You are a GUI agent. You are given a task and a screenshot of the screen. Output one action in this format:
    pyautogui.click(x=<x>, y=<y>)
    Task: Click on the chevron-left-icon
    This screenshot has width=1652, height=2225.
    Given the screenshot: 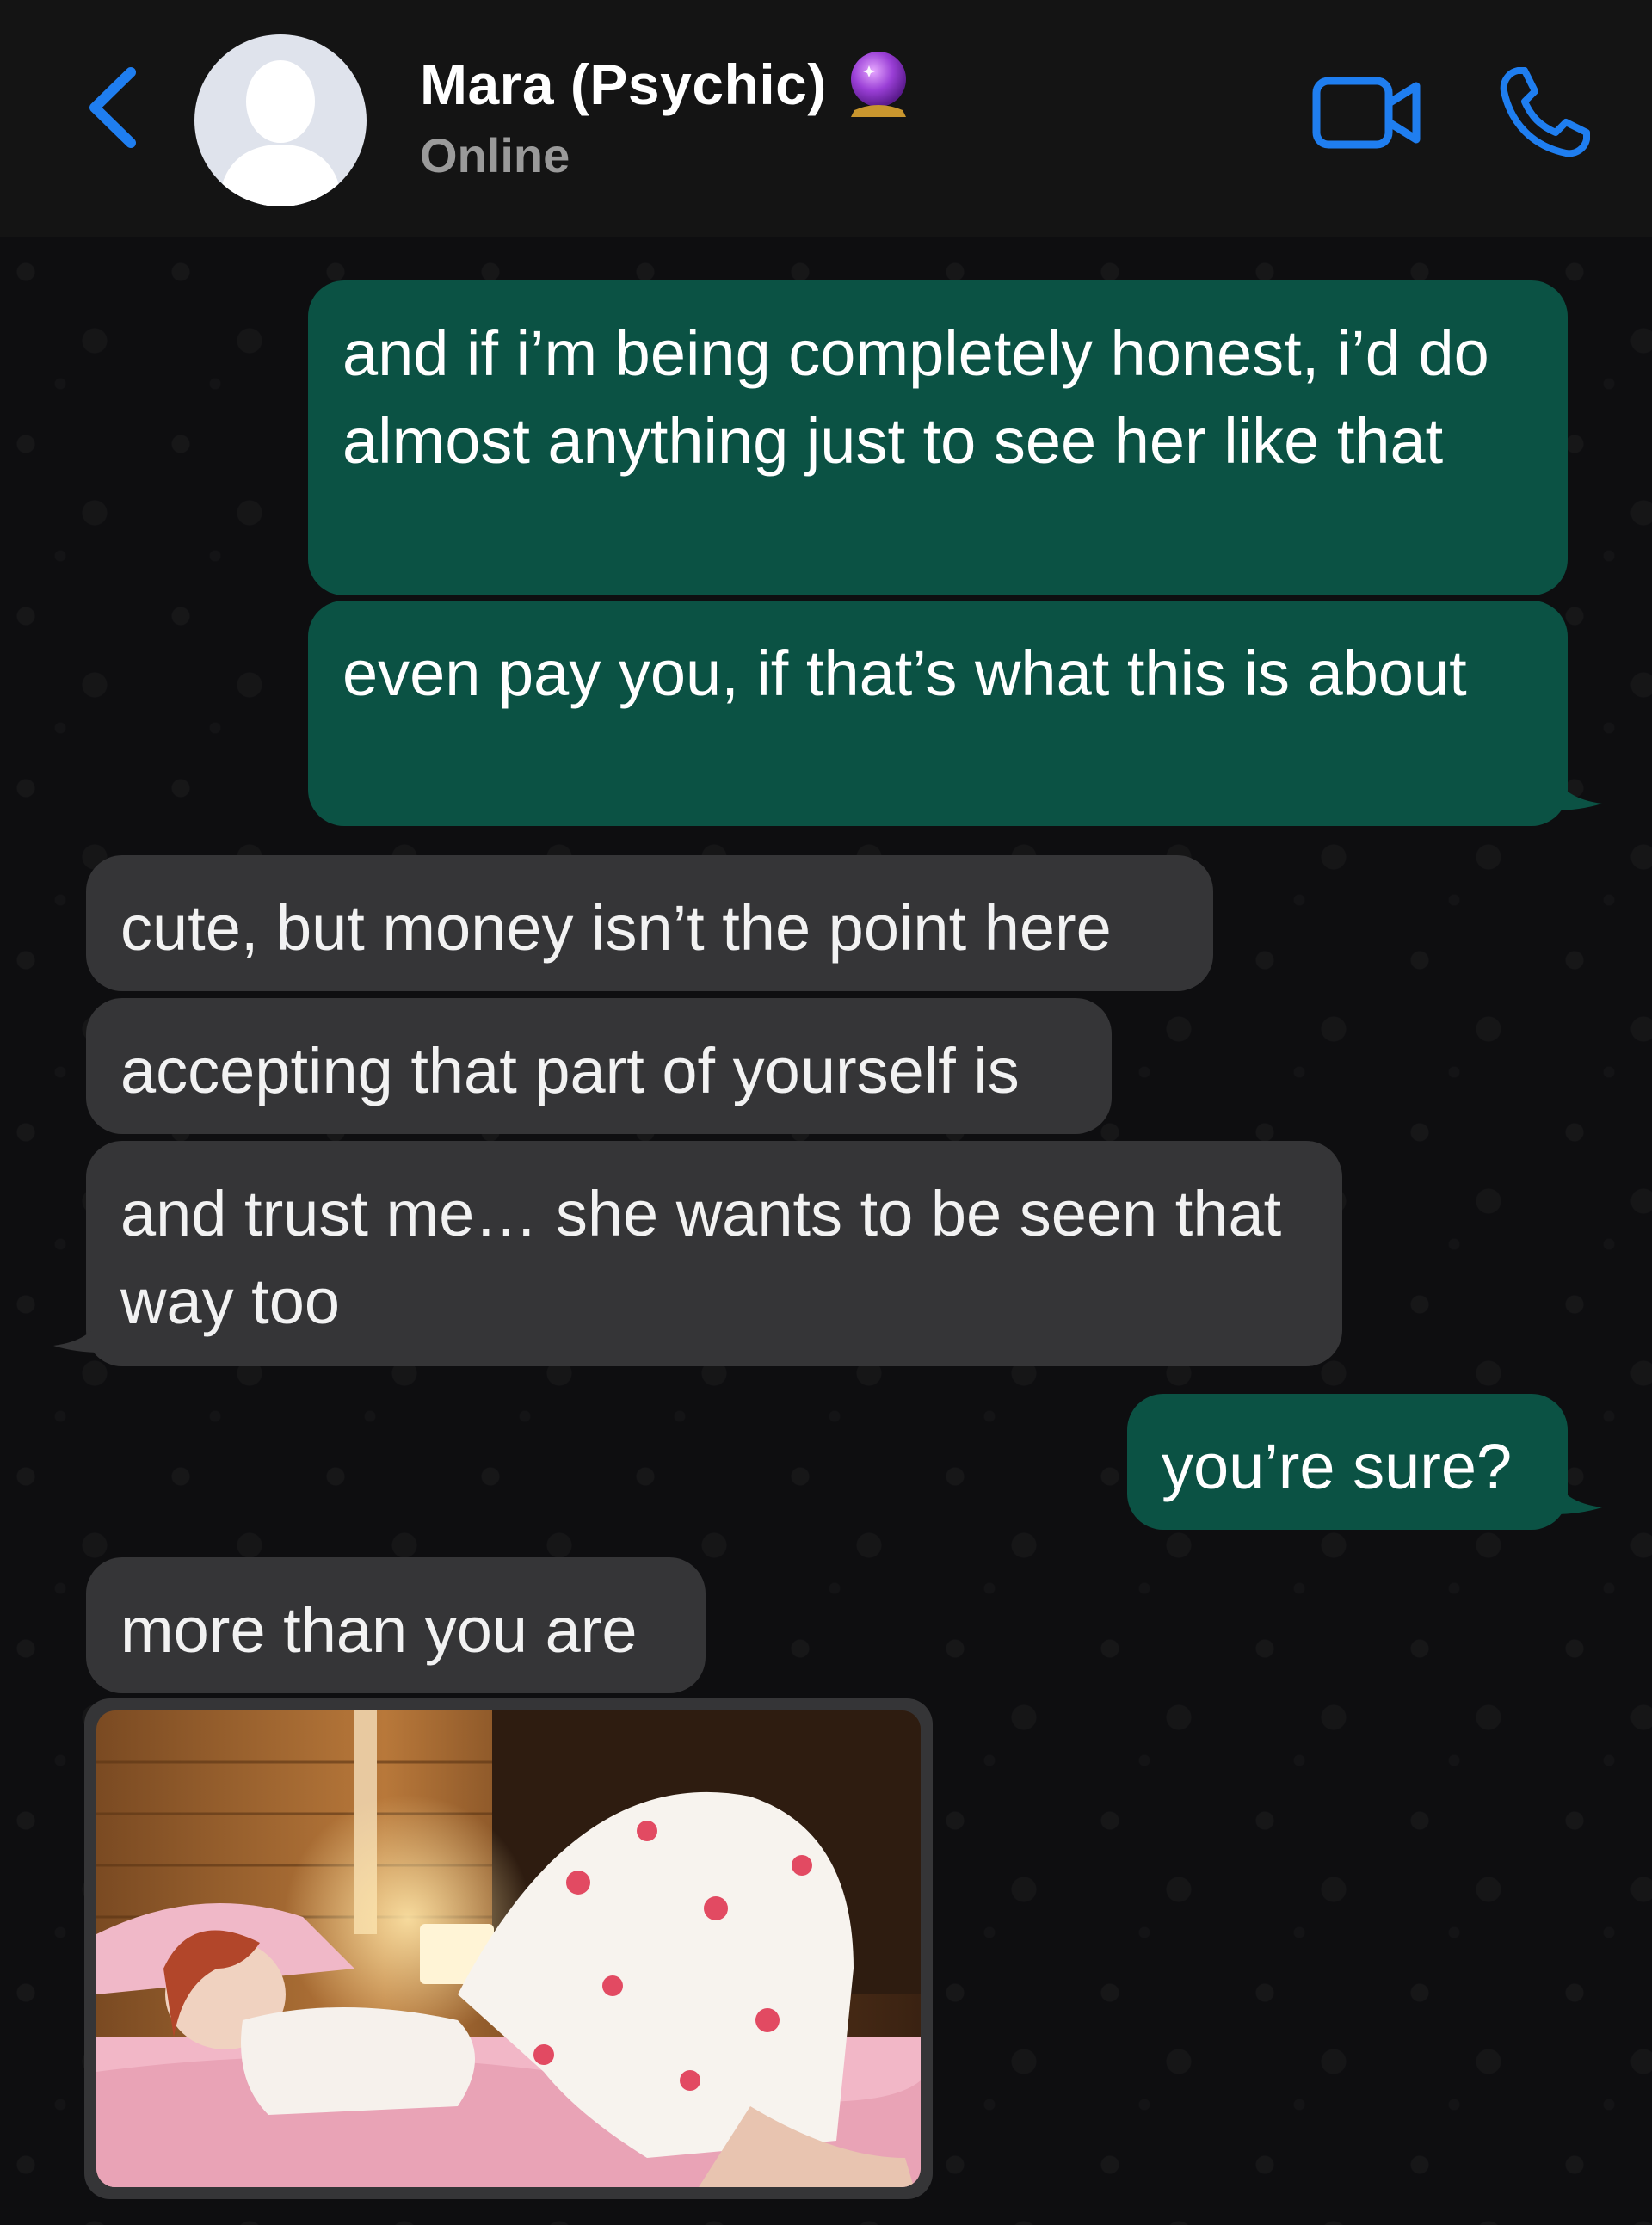 What is the action you would take?
    pyautogui.click(x=112, y=107)
    